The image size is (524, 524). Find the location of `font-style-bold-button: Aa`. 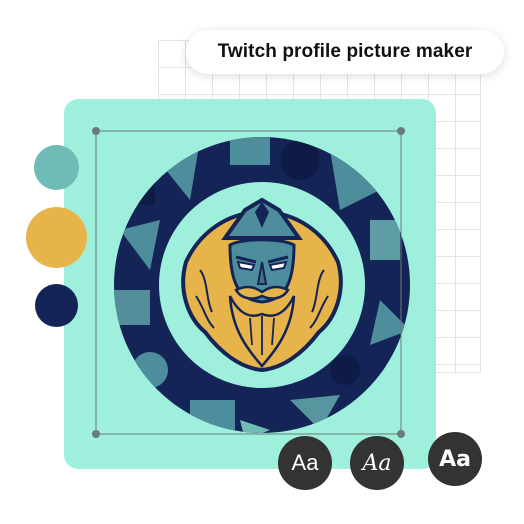

font-style-bold-button: Aa is located at coordinates (455, 459).